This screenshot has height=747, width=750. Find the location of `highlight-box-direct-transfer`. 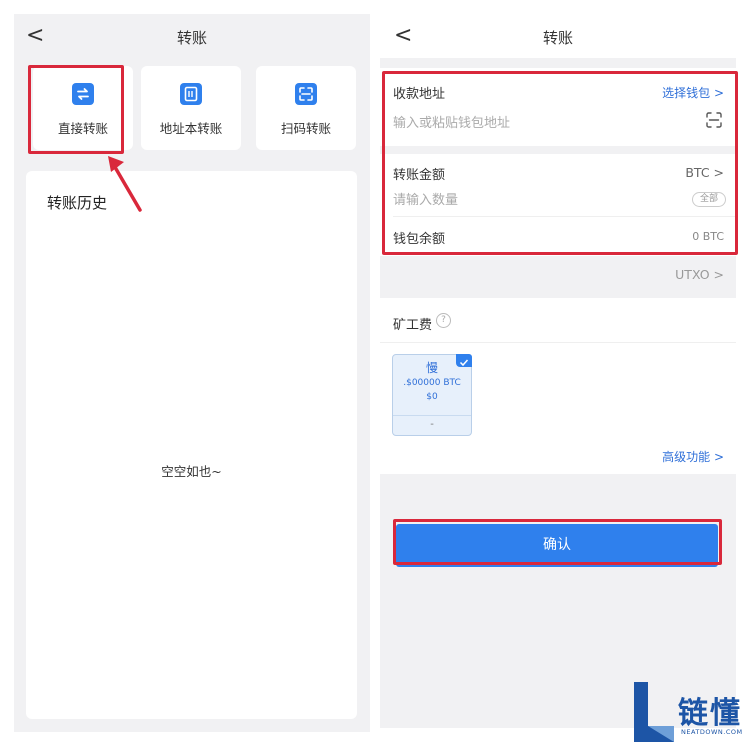

highlight-box-direct-transfer is located at coordinates (76, 109).